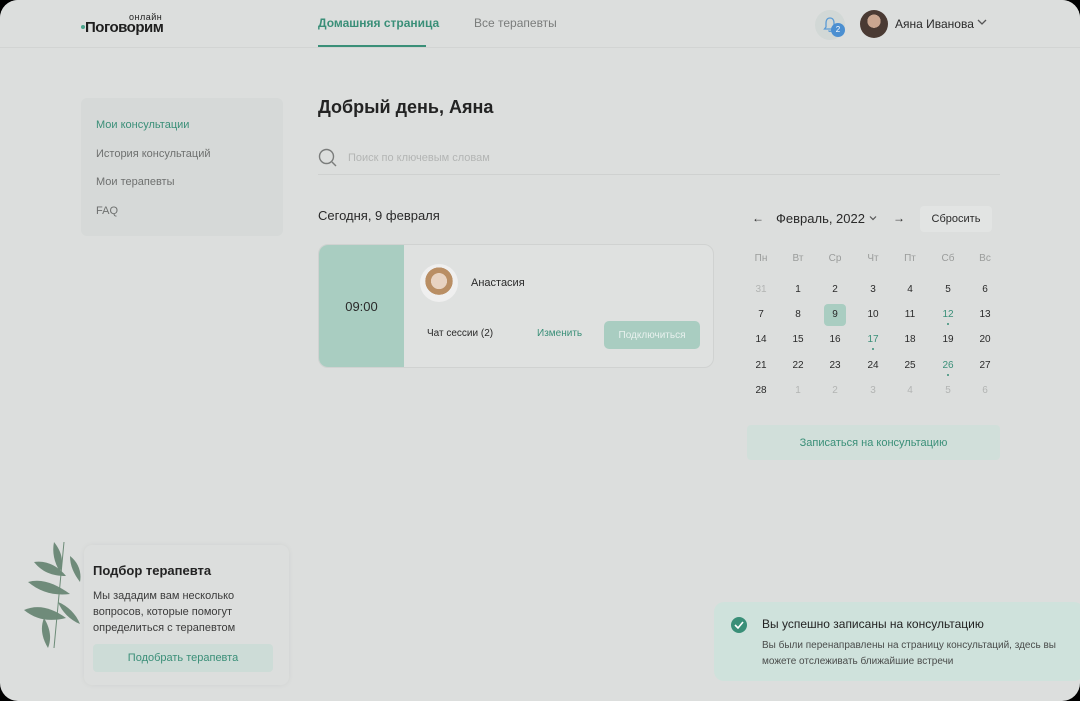  What do you see at coordinates (361, 306) in the screenshot?
I see `session-time-block: 09:00` at bounding box center [361, 306].